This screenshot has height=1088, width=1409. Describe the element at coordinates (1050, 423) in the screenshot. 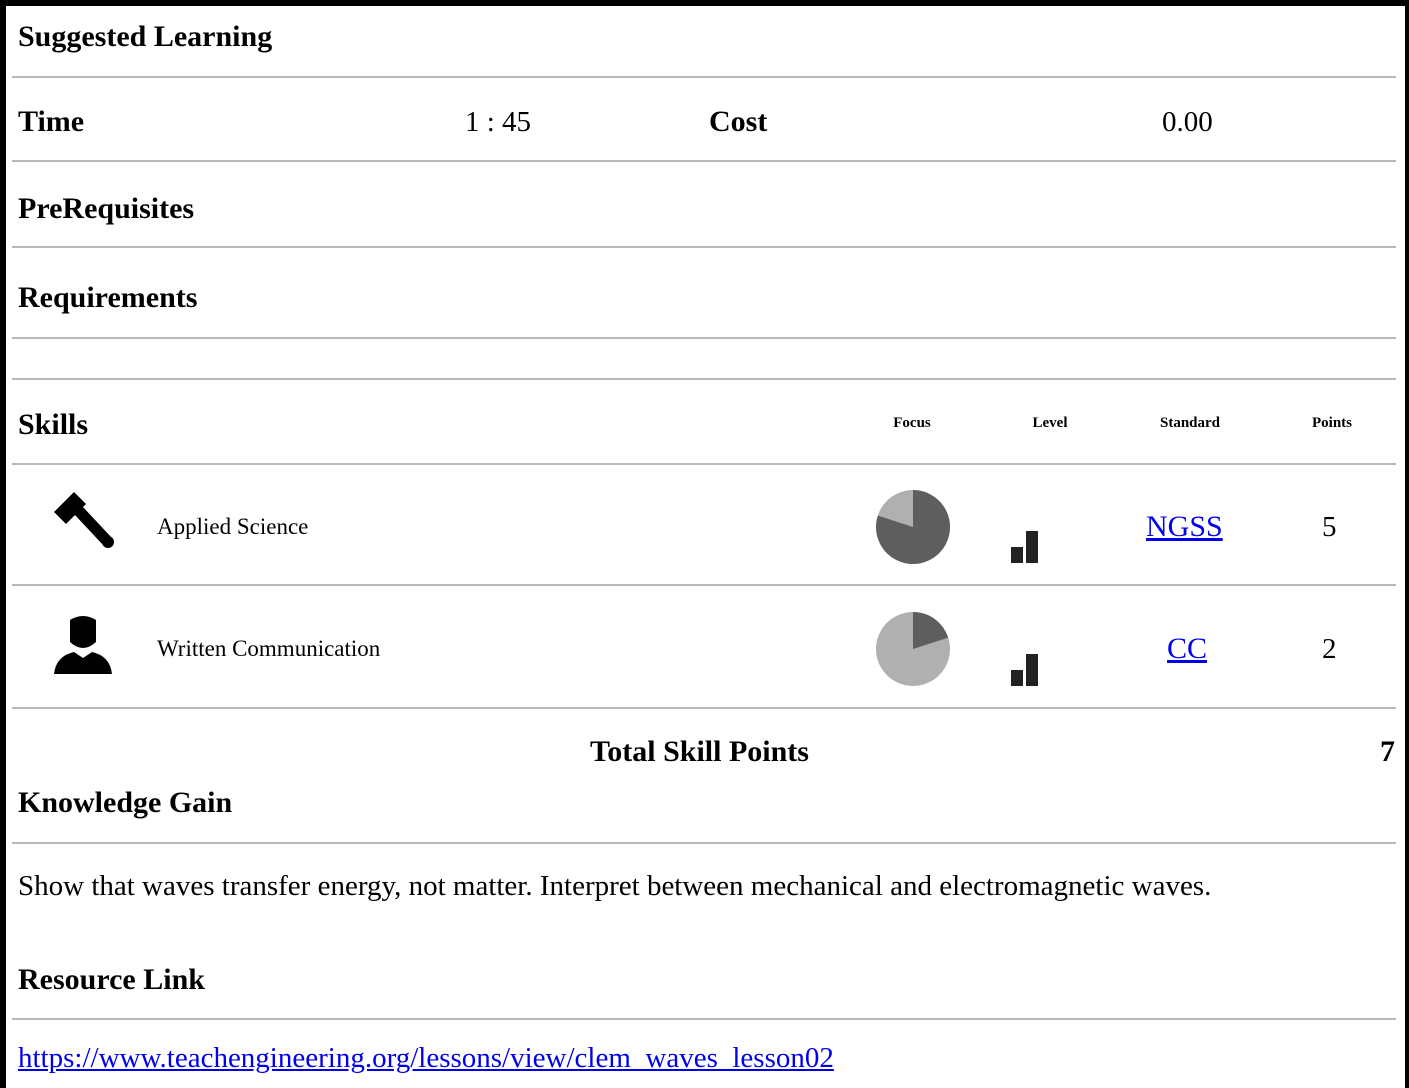

I see `column-header-level: Level` at that location.